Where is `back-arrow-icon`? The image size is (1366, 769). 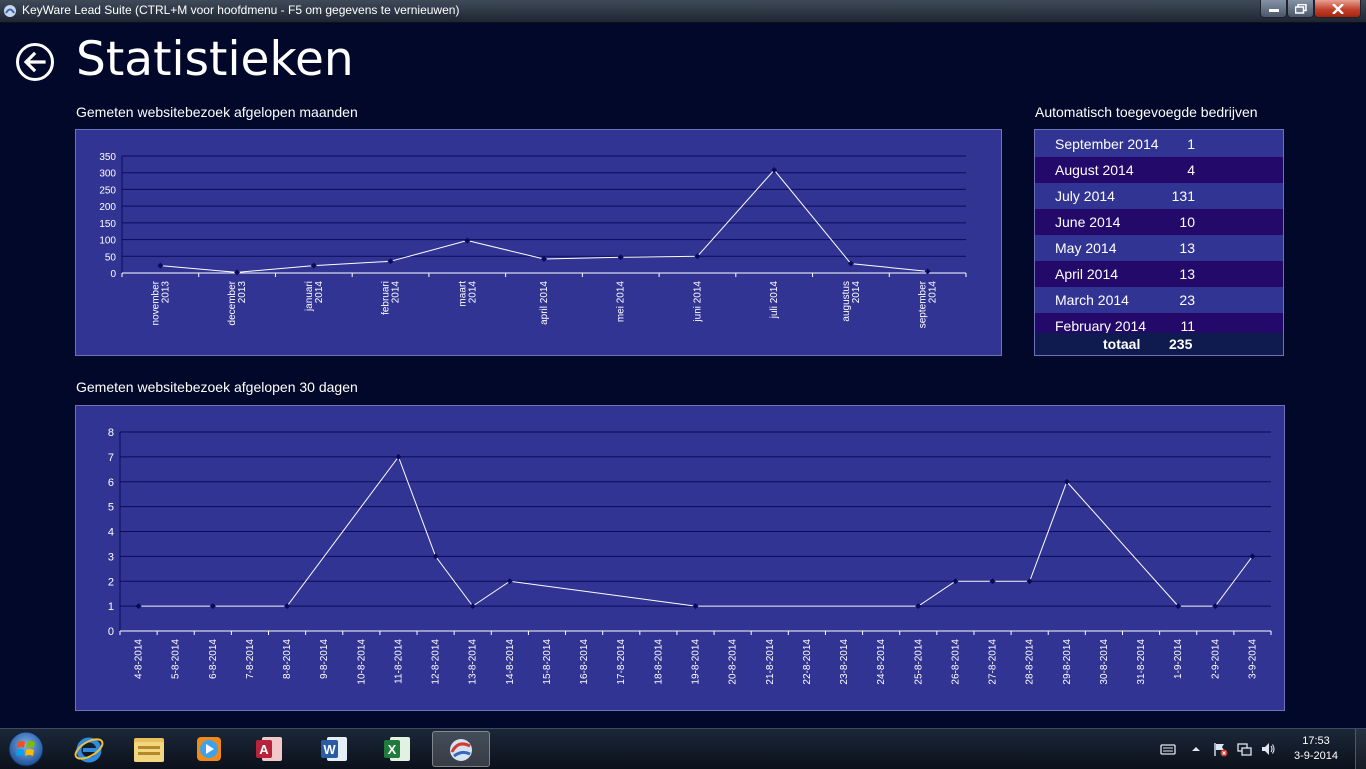
back-arrow-icon is located at coordinates (35, 62).